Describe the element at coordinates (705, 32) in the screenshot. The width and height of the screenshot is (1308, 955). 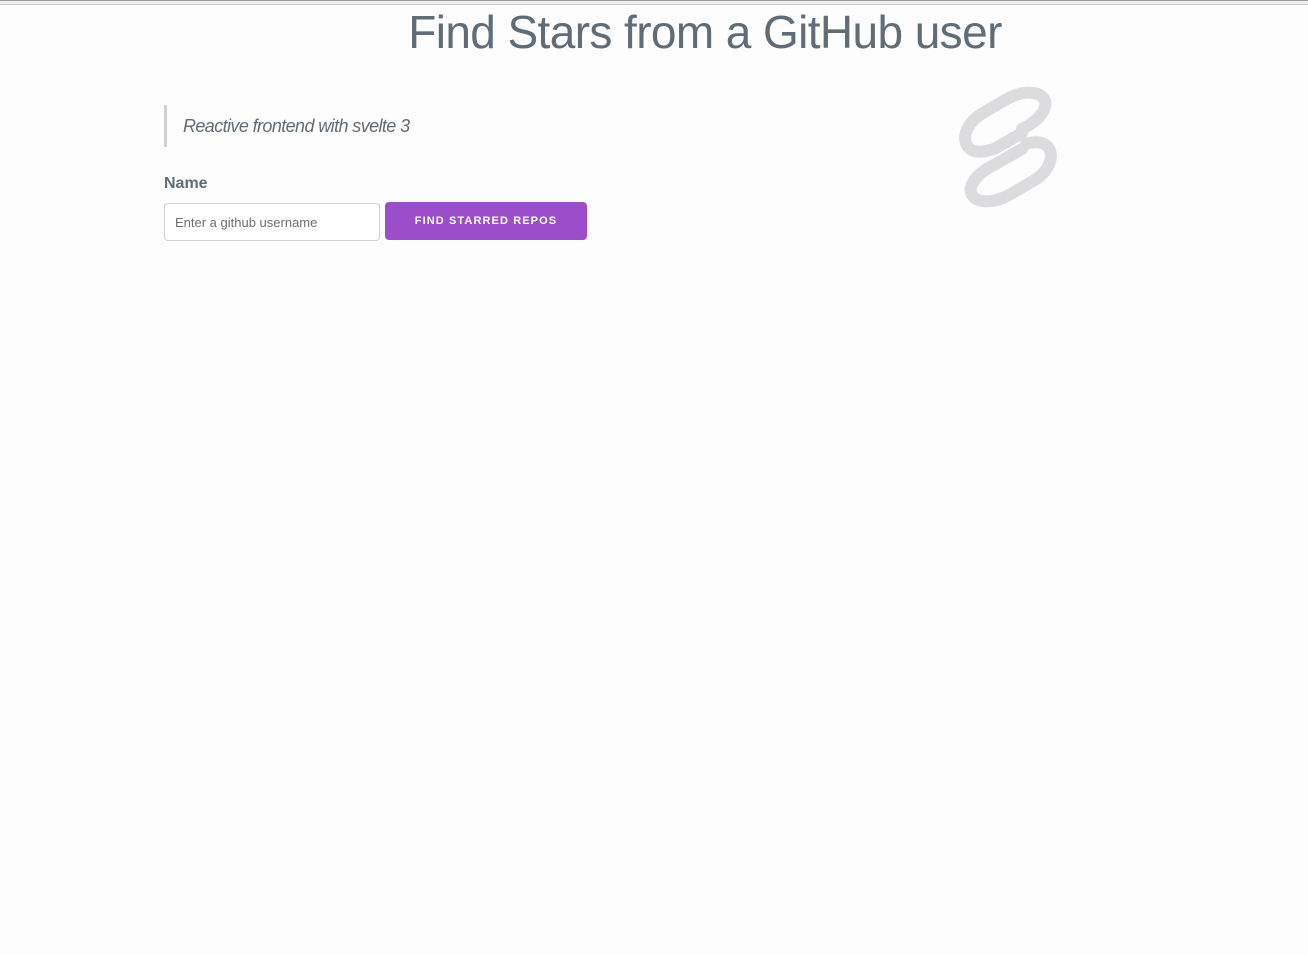
I see `page-title: Find Stars from a GitHub user` at that location.